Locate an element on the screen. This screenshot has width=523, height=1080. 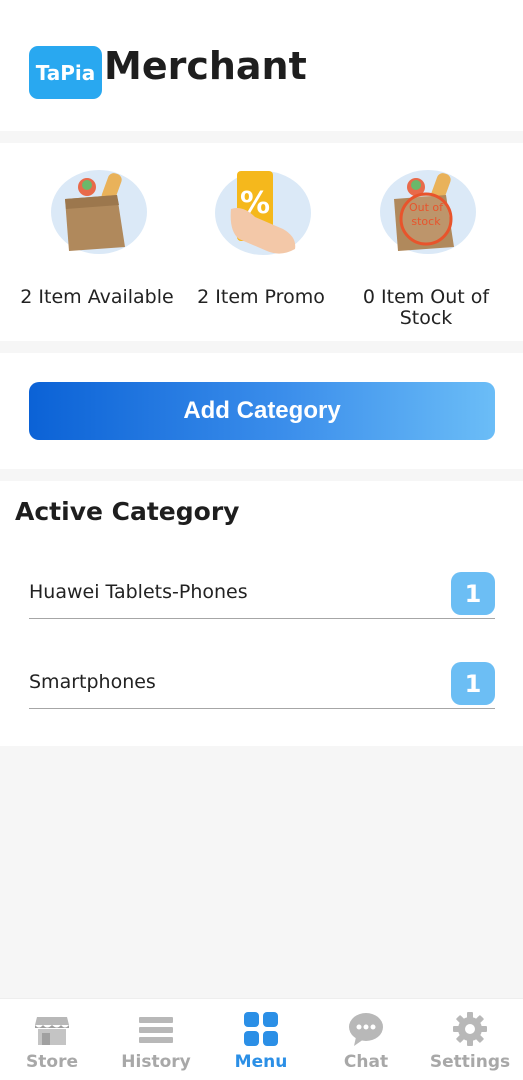
app-header: TaPia Merchant is located at coordinates (261, 65).